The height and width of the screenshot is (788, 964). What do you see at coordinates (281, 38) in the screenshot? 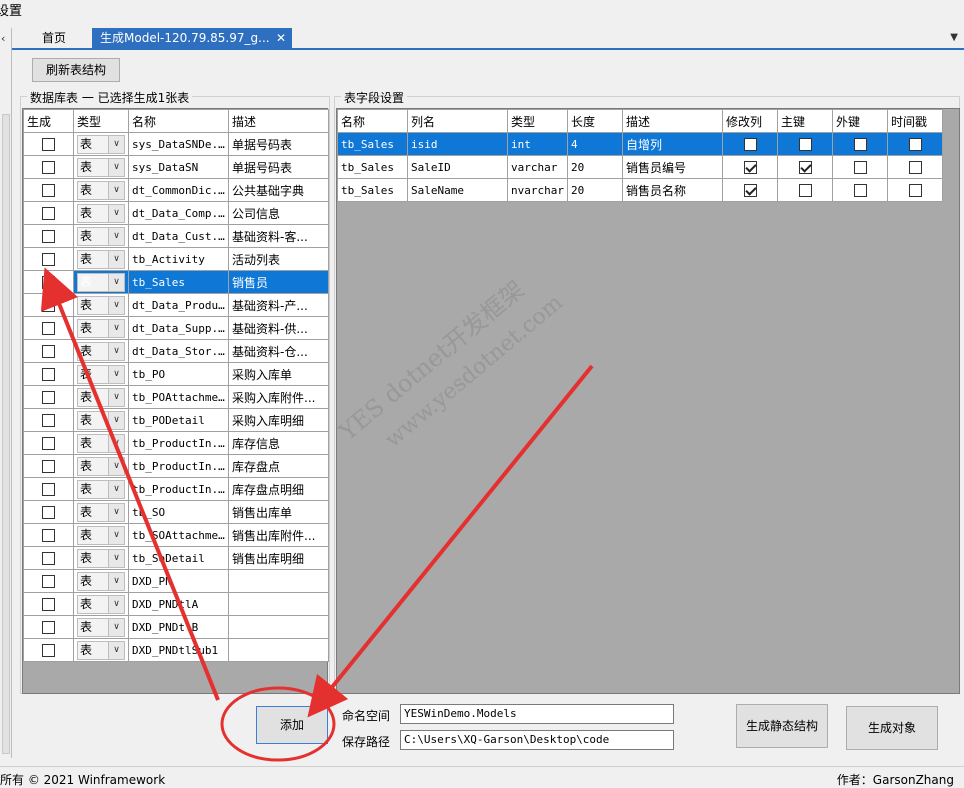
I see `close-icon: ✕` at bounding box center [281, 38].